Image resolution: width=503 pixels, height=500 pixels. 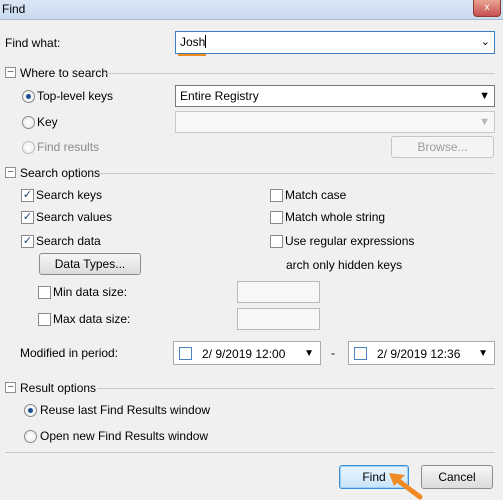 I want to click on search-data-label: Search data, so click(x=68, y=241).